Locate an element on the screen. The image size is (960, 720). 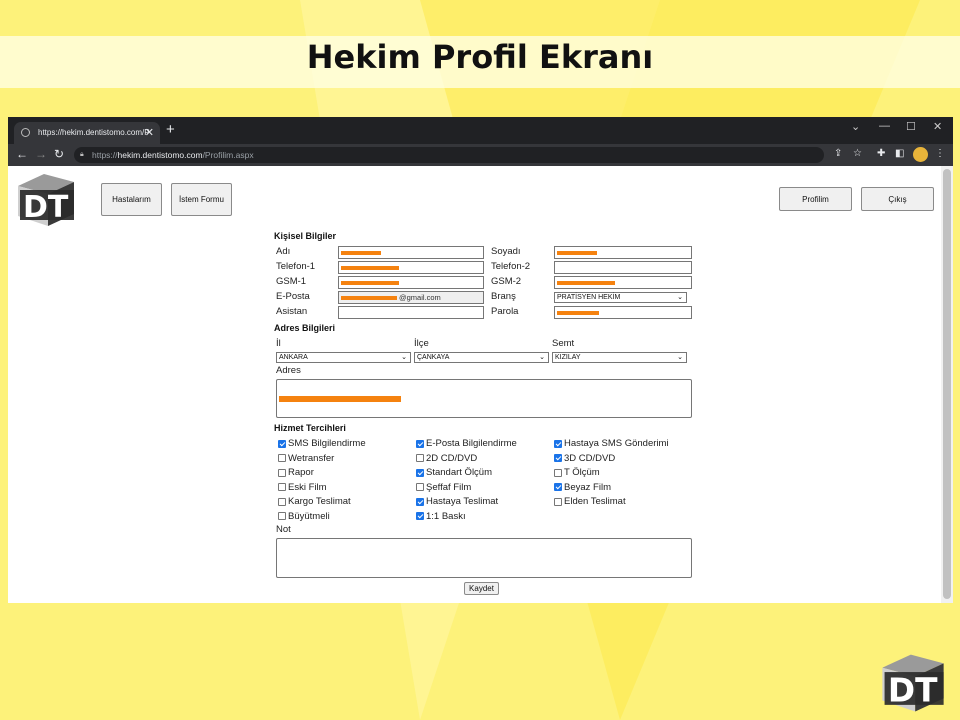
hizmet-tercihleri-title: Hizmet Tercihleri is located at coordinates (310, 428).